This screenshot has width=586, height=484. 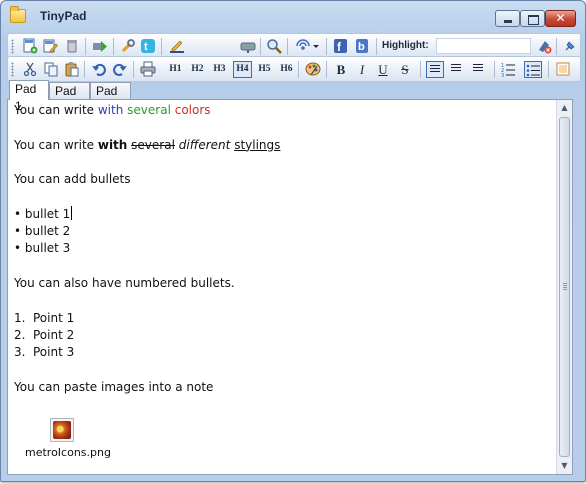 I want to click on align-right-icon, so click(x=478, y=68).